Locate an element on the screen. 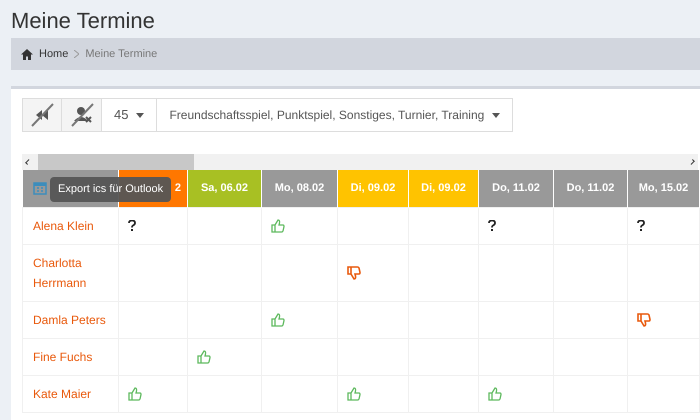 This screenshot has width=700, height=420. page-title: Meine Termine is located at coordinates (83, 21).